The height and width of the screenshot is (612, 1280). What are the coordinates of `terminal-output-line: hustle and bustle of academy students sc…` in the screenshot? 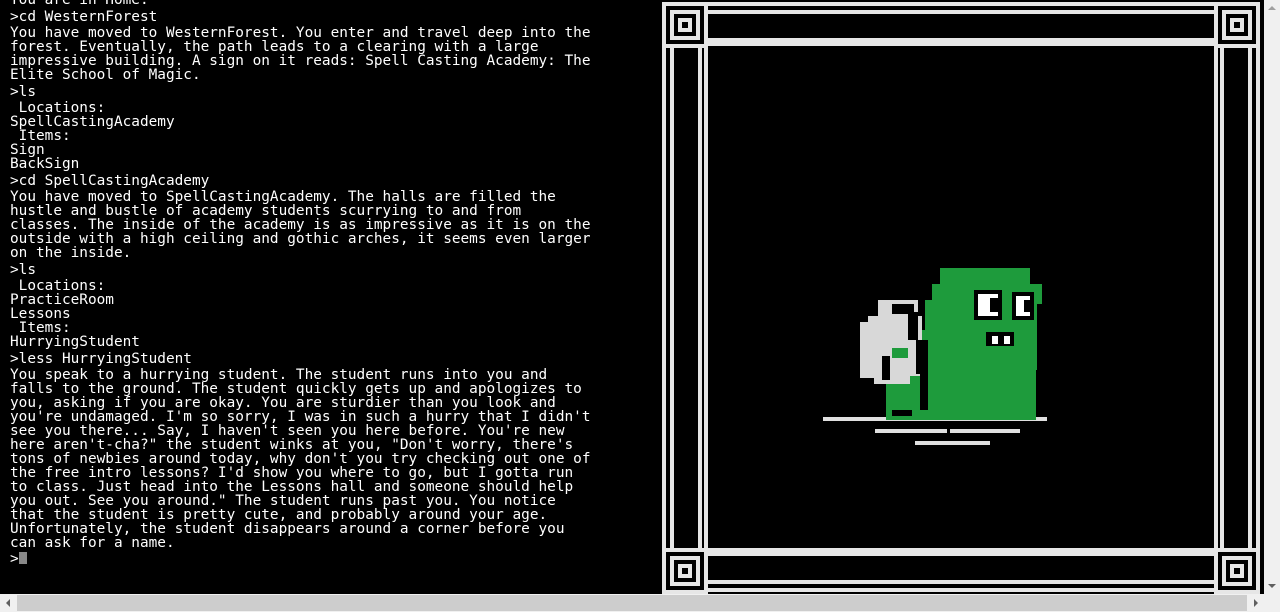 It's located at (266, 211).